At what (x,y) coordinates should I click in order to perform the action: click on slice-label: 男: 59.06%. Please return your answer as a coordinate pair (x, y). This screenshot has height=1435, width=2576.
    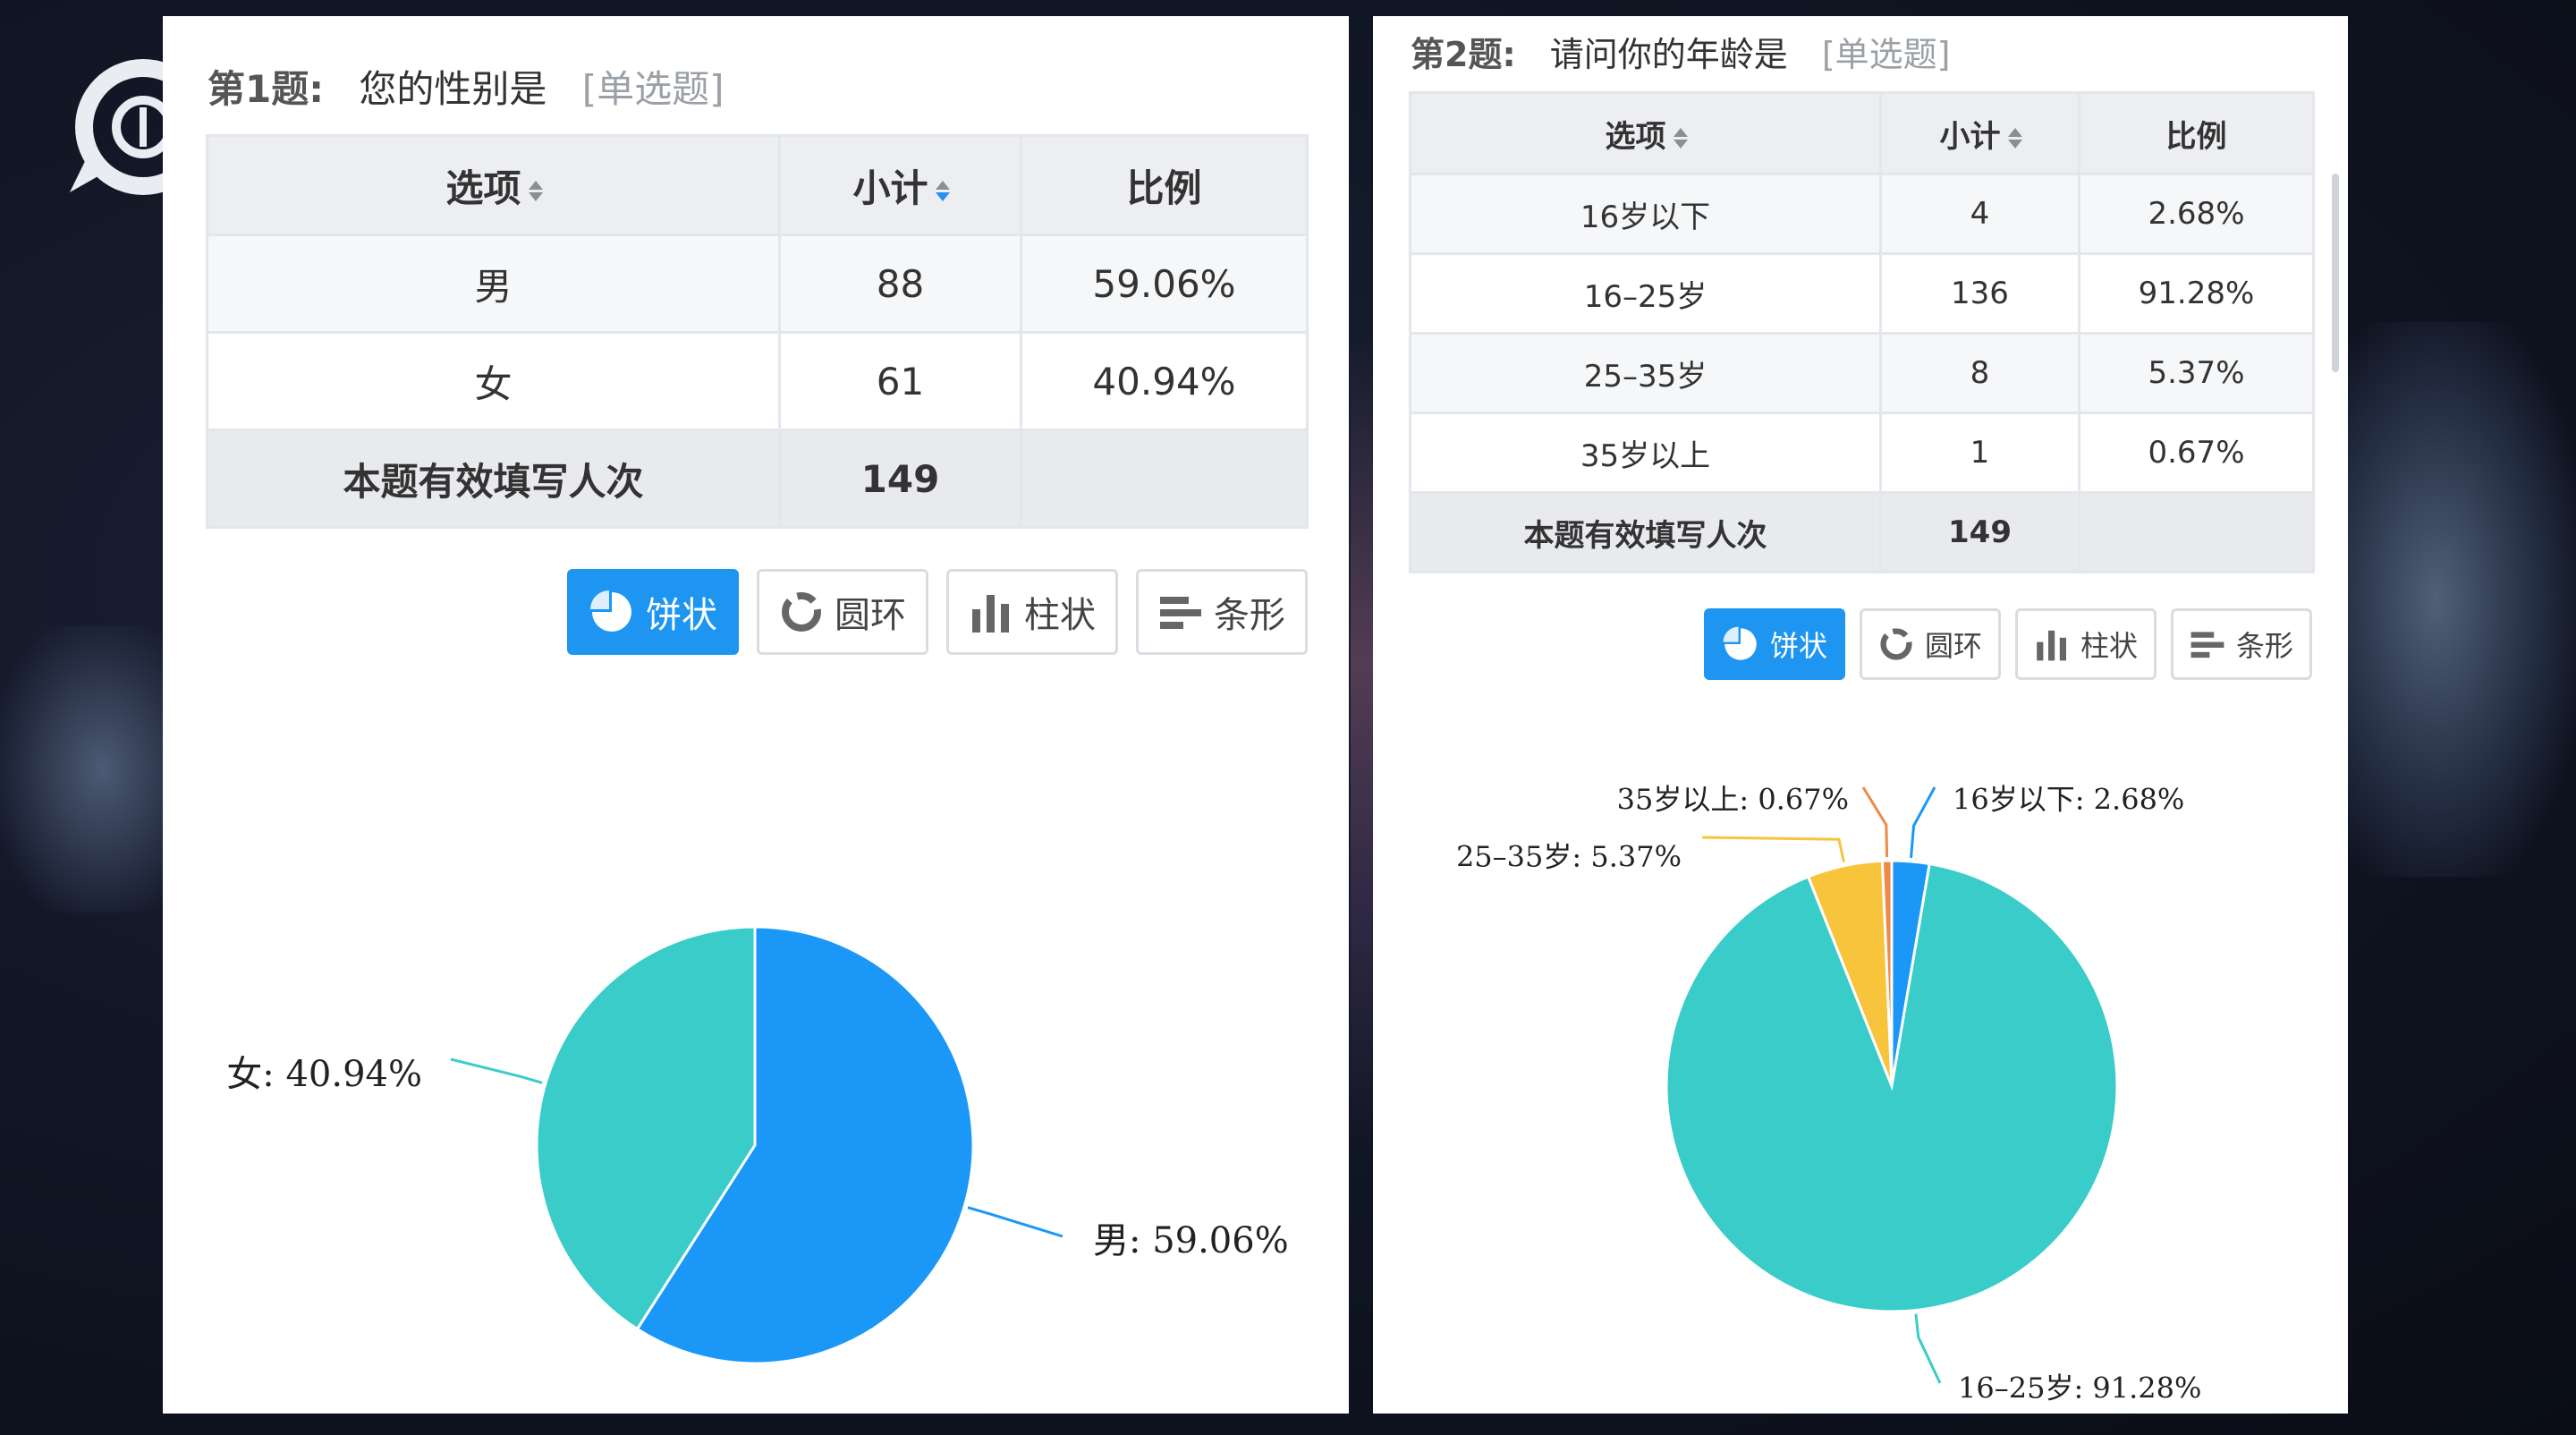
    Looking at the image, I should click on (1191, 1240).